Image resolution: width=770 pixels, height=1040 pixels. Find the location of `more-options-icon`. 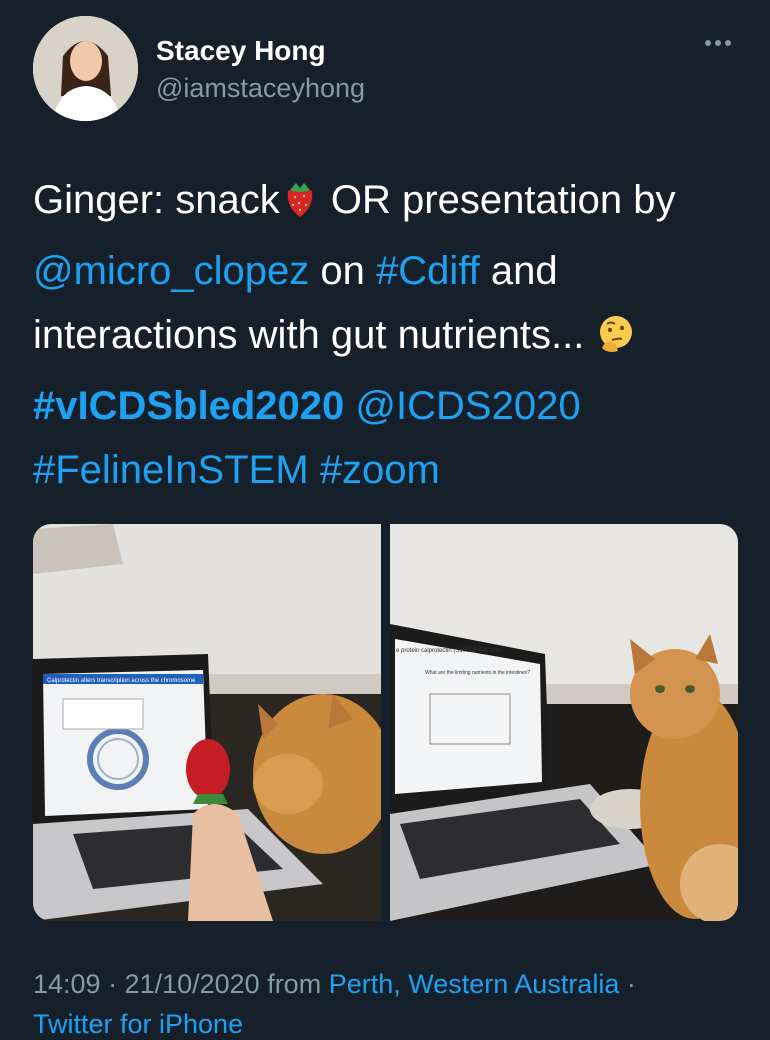

more-options-icon is located at coordinates (718, 43).